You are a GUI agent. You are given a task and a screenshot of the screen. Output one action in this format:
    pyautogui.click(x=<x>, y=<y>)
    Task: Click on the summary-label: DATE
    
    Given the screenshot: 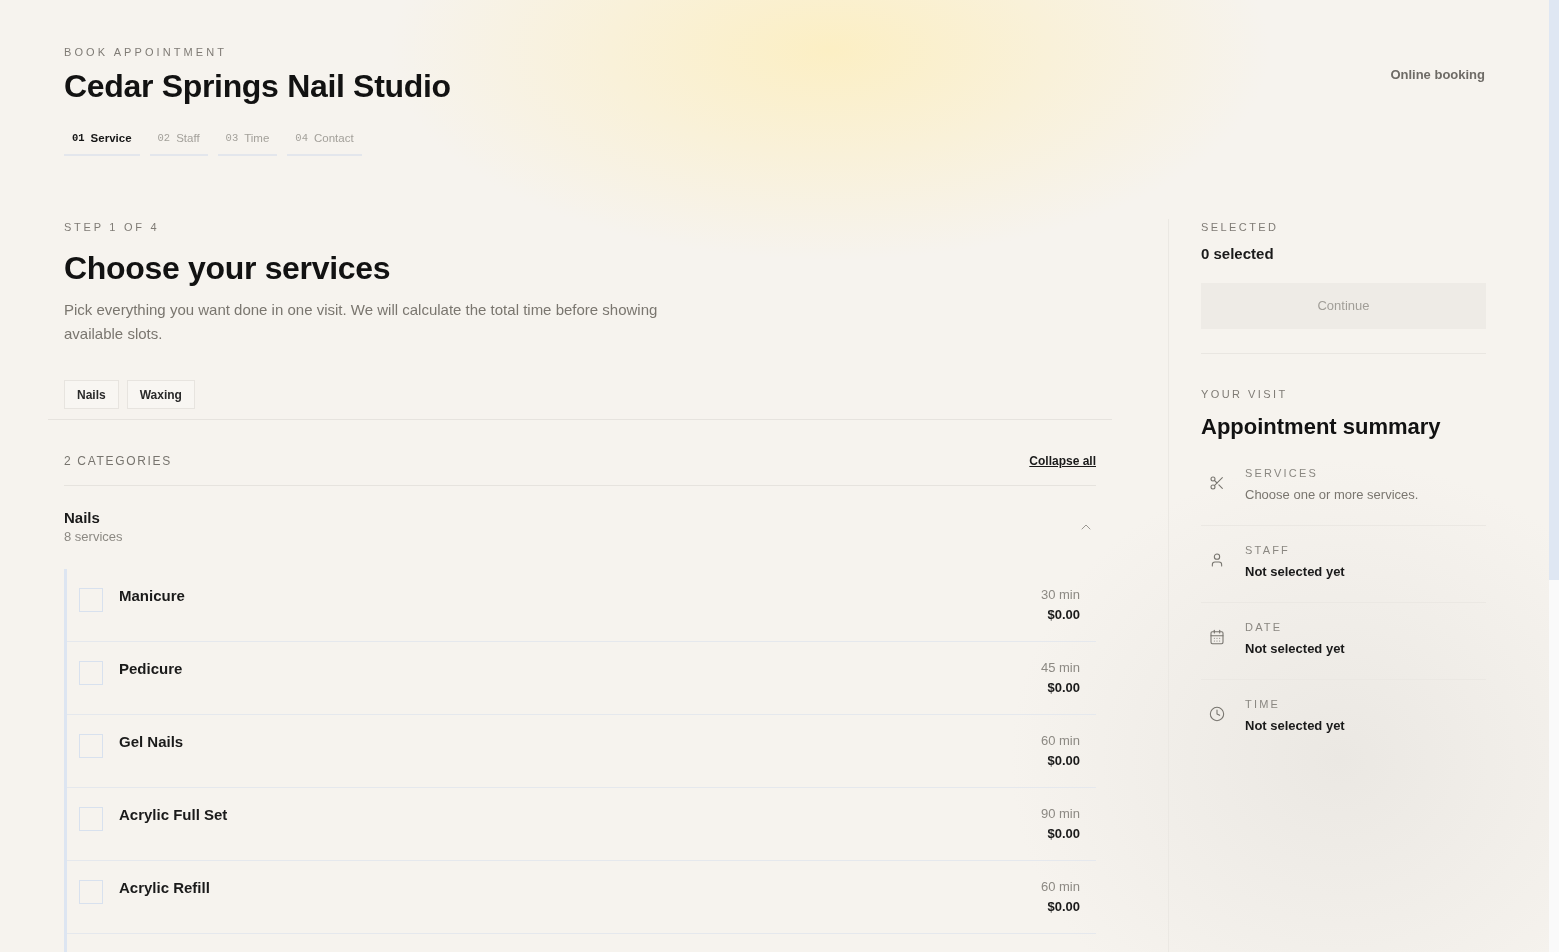 What is the action you would take?
    pyautogui.click(x=1264, y=627)
    